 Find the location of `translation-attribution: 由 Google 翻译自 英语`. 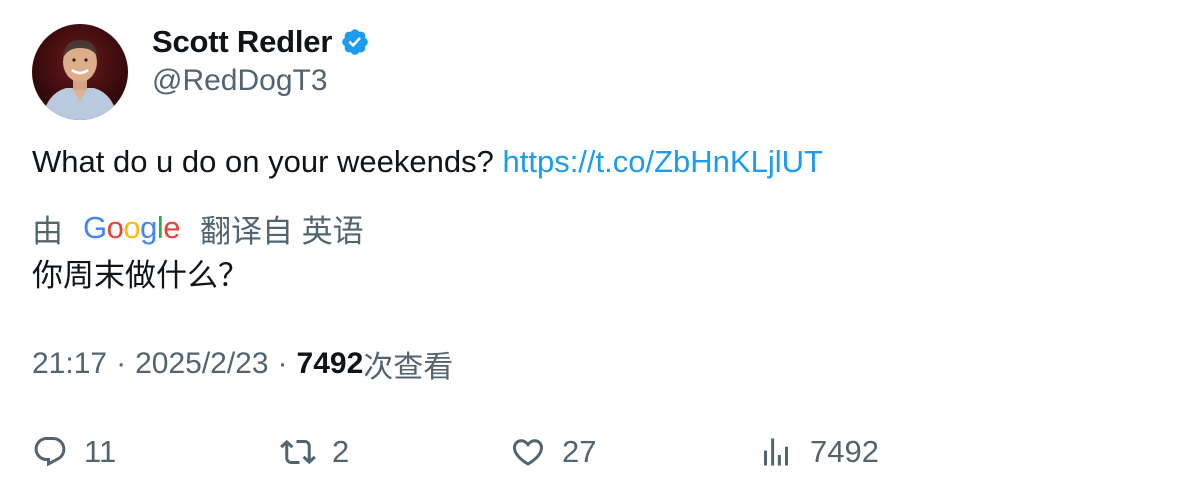

translation-attribution: 由 Google 翻译自 英语 is located at coordinates (198, 228).